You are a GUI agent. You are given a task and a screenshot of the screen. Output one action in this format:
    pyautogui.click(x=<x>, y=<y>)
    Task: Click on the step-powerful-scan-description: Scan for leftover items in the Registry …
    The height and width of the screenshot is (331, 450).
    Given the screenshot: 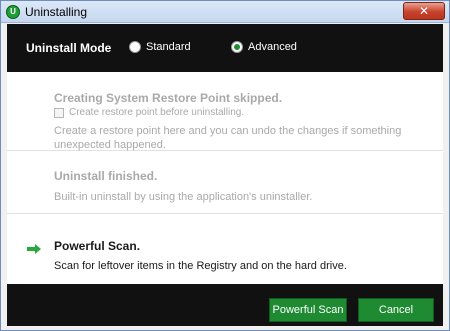 What is the action you would take?
    pyautogui.click(x=200, y=266)
    